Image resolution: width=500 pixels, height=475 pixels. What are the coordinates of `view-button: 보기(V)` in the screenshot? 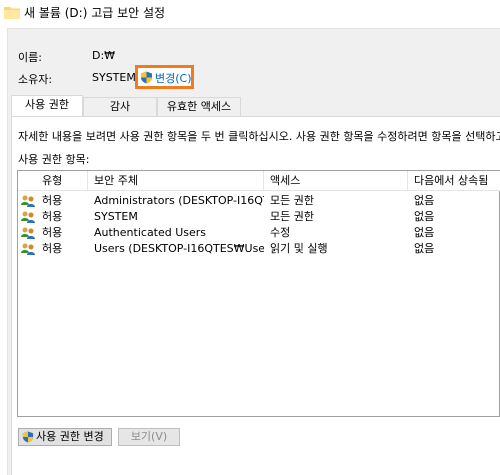 It's located at (149, 437).